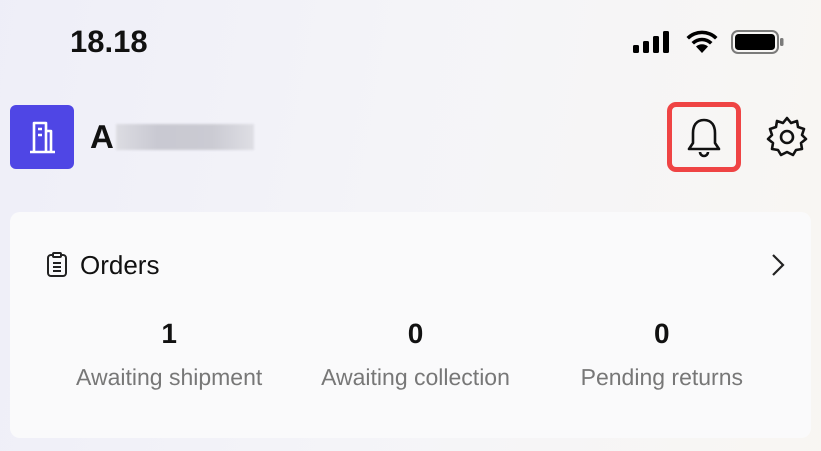 The image size is (821, 451). I want to click on notification-button, so click(704, 137).